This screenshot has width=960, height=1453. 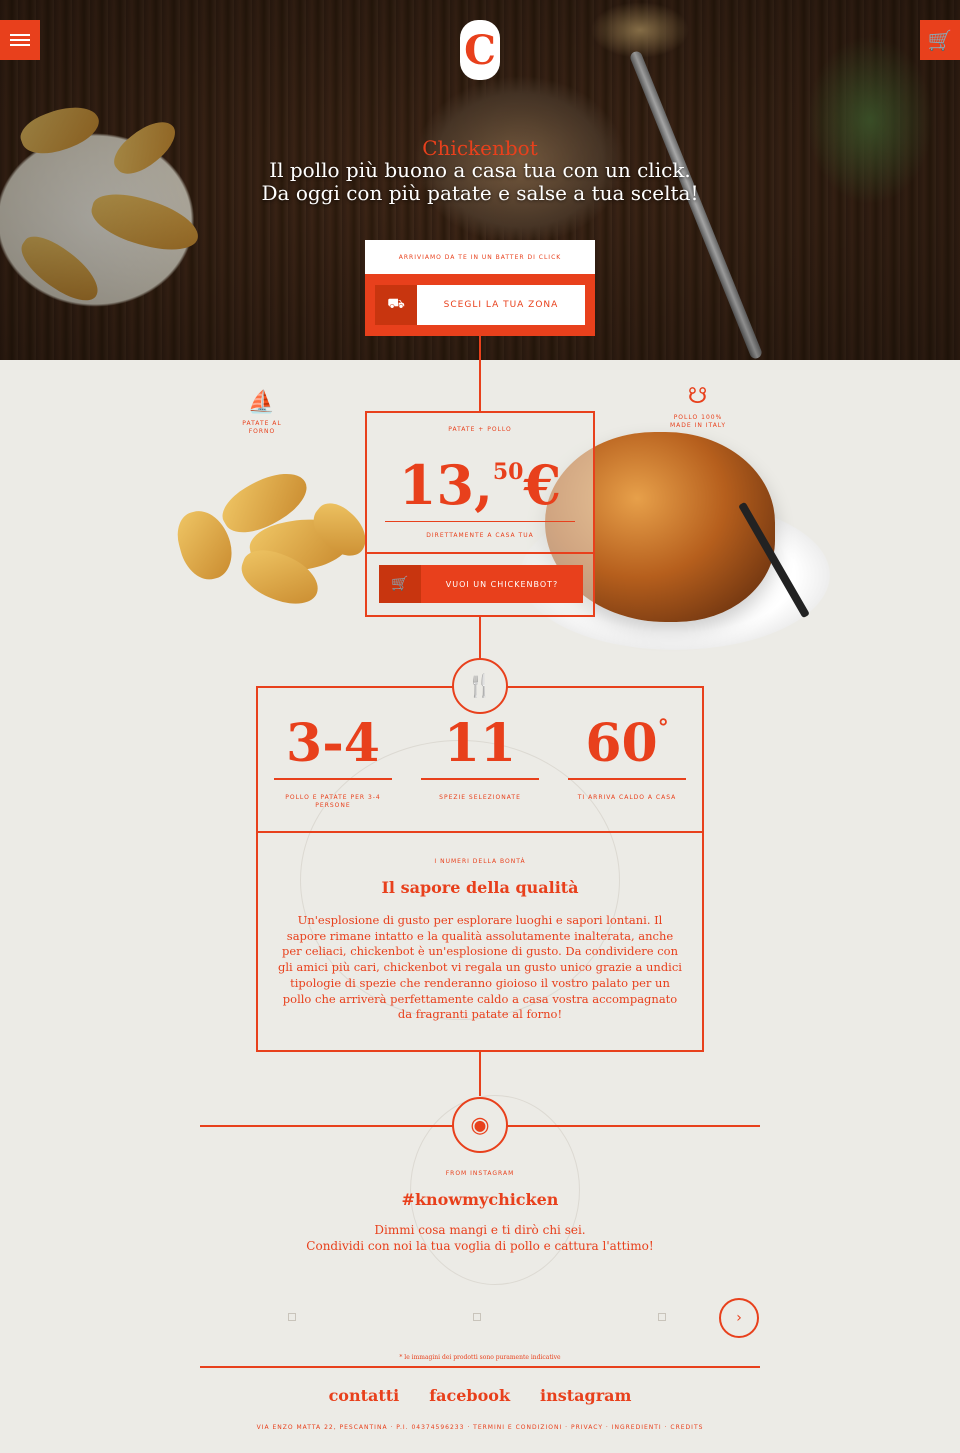 I want to click on feature-chicken: ☋ Pollo 100% made in Italy, so click(x=698, y=407).